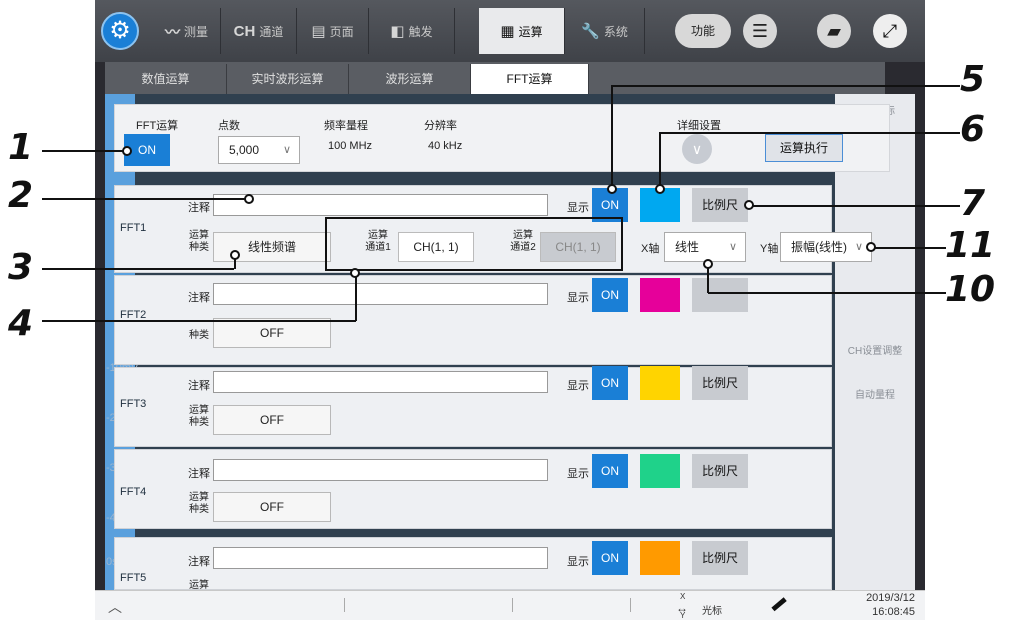  I want to click on time-label: 16:08:45, so click(893, 612).